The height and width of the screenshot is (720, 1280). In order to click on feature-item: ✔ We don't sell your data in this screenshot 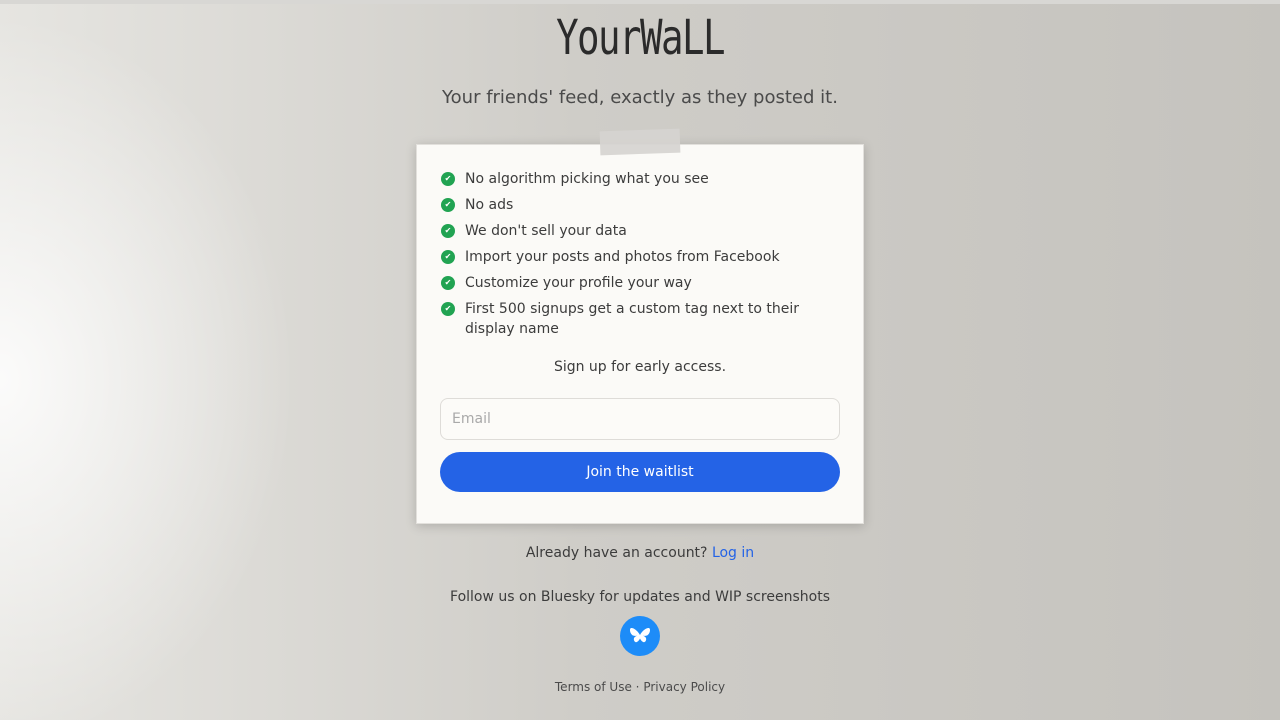, I will do `click(641, 231)`.